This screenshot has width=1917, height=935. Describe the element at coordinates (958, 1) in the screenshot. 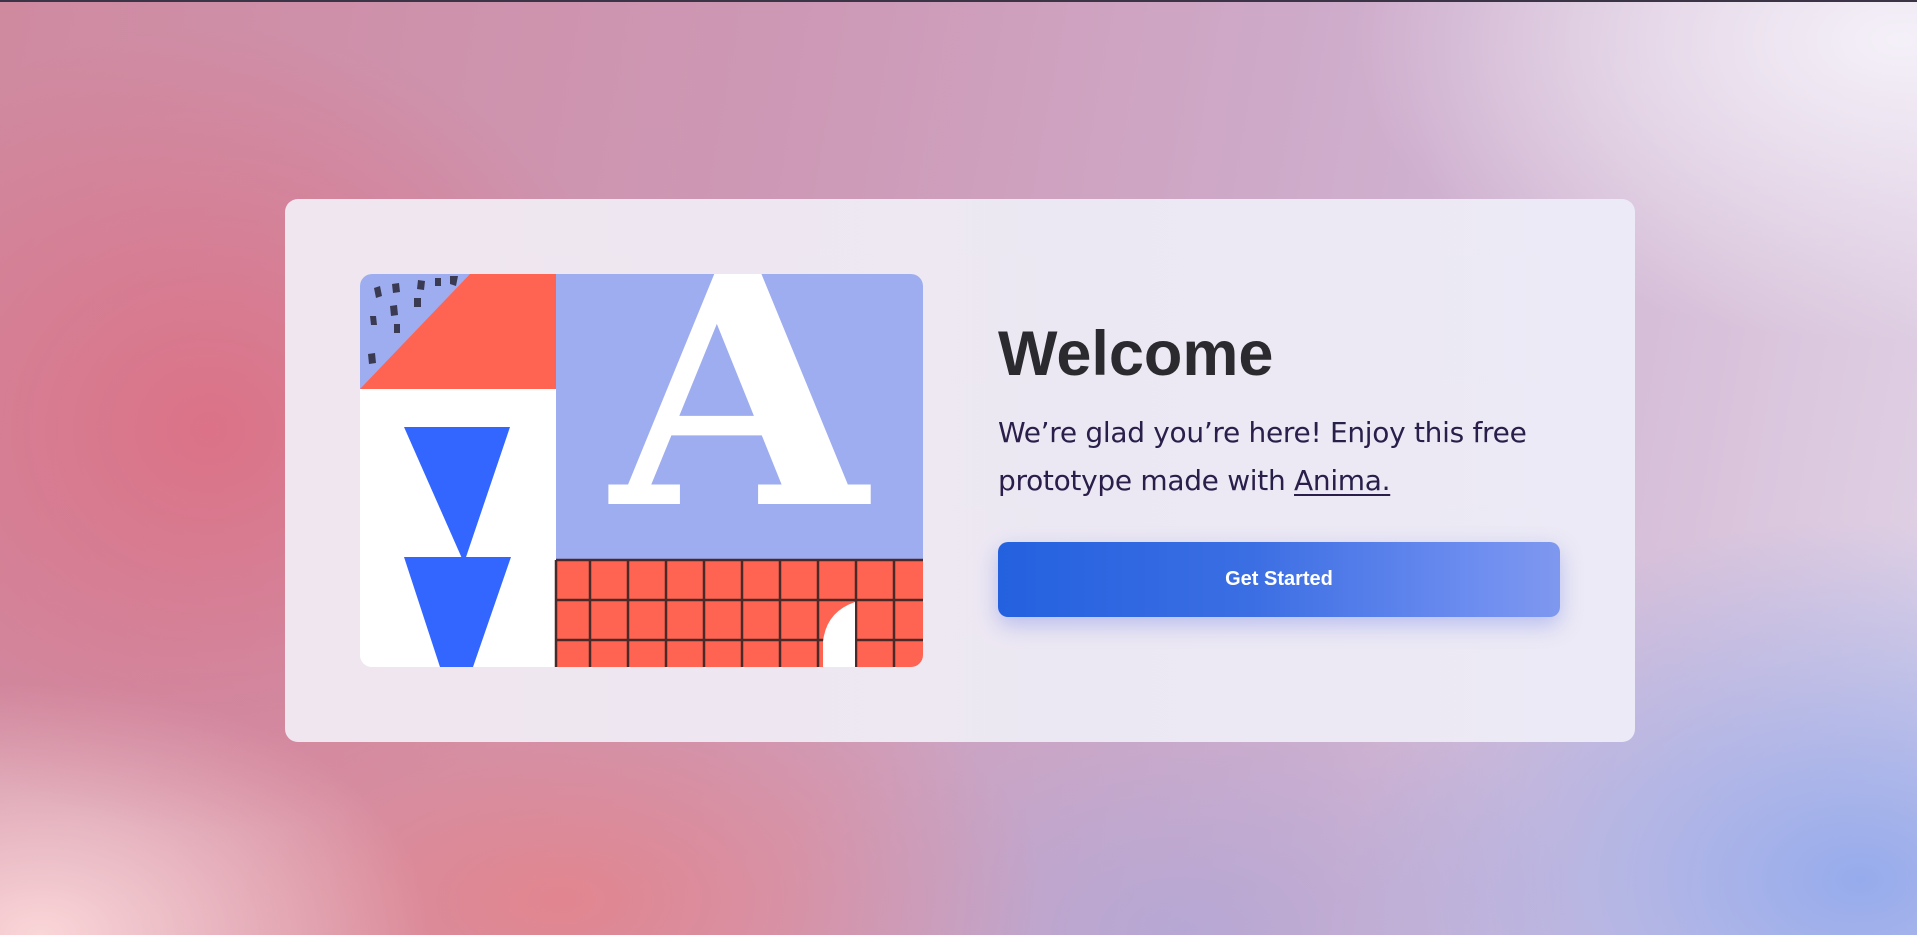

I see `window-top-border` at that location.